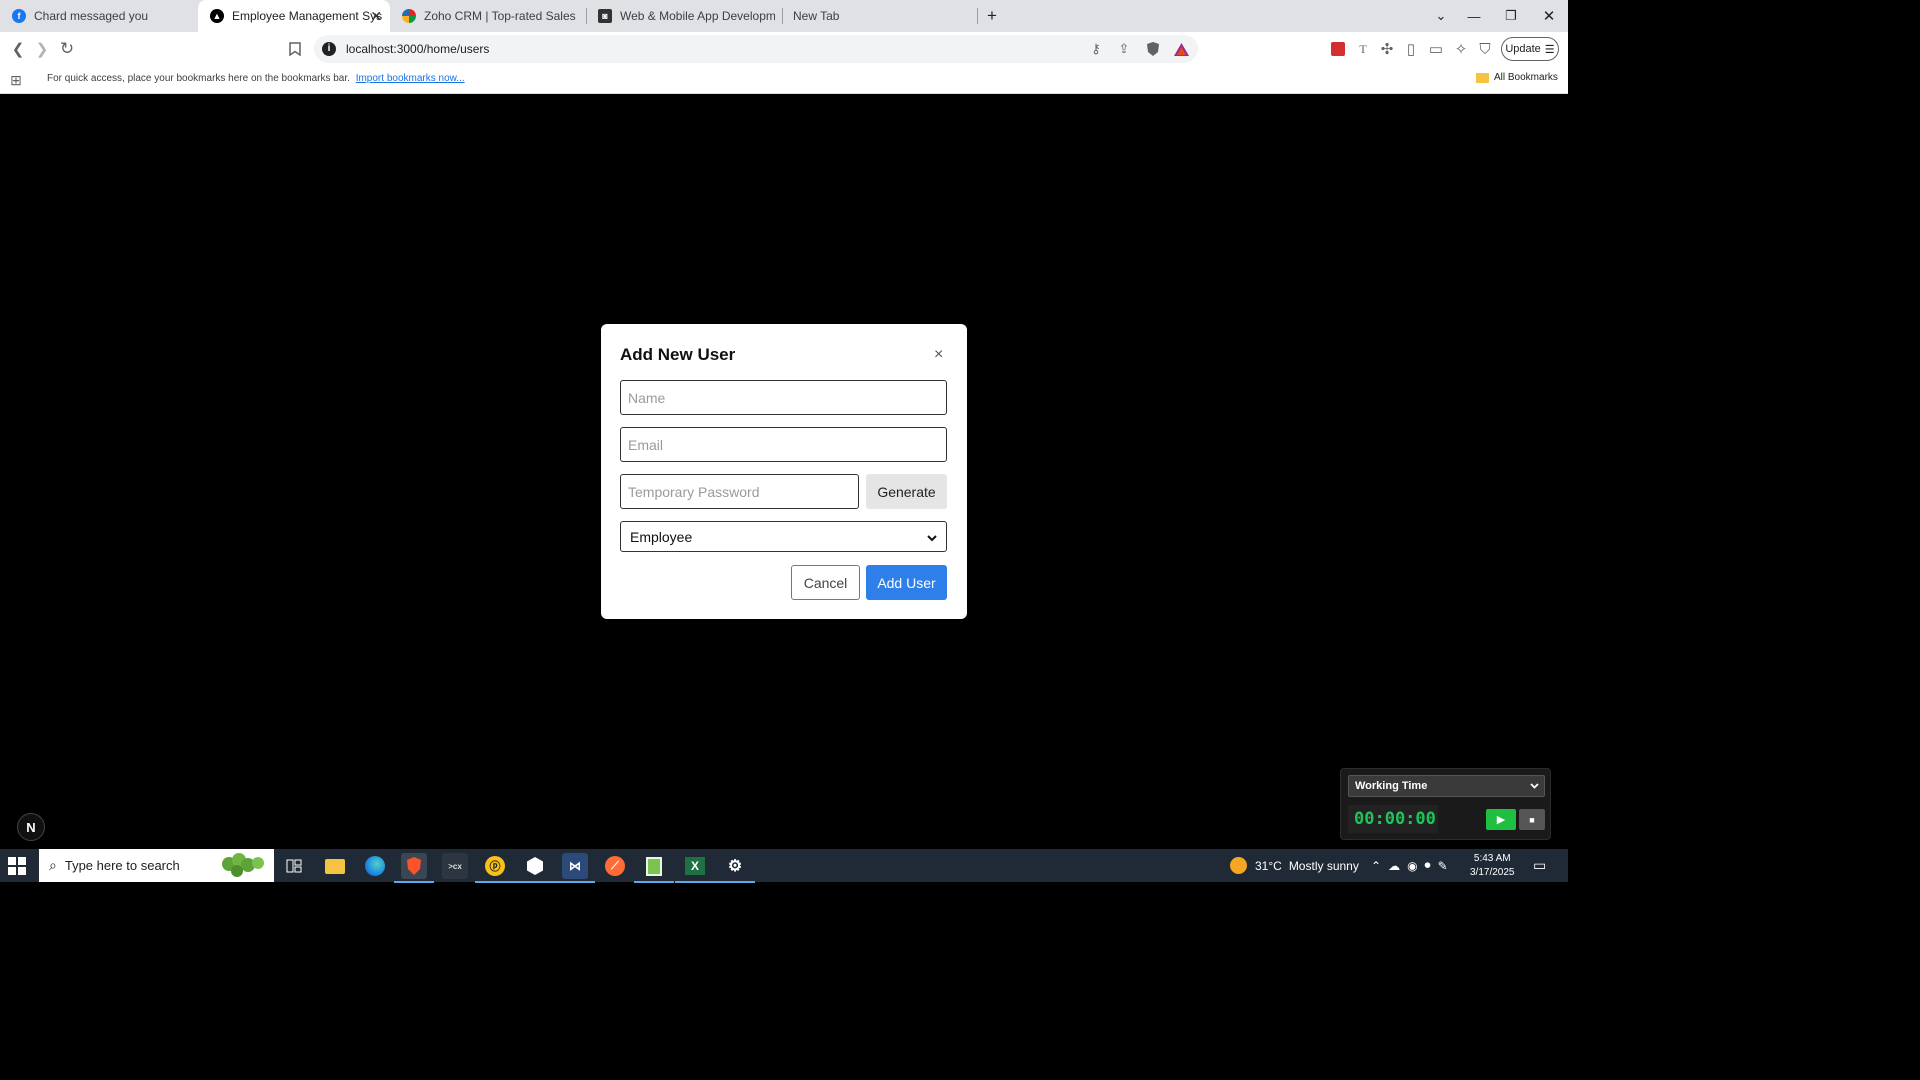  What do you see at coordinates (31, 827) in the screenshot?
I see `nextjs-dev-badge: N` at bounding box center [31, 827].